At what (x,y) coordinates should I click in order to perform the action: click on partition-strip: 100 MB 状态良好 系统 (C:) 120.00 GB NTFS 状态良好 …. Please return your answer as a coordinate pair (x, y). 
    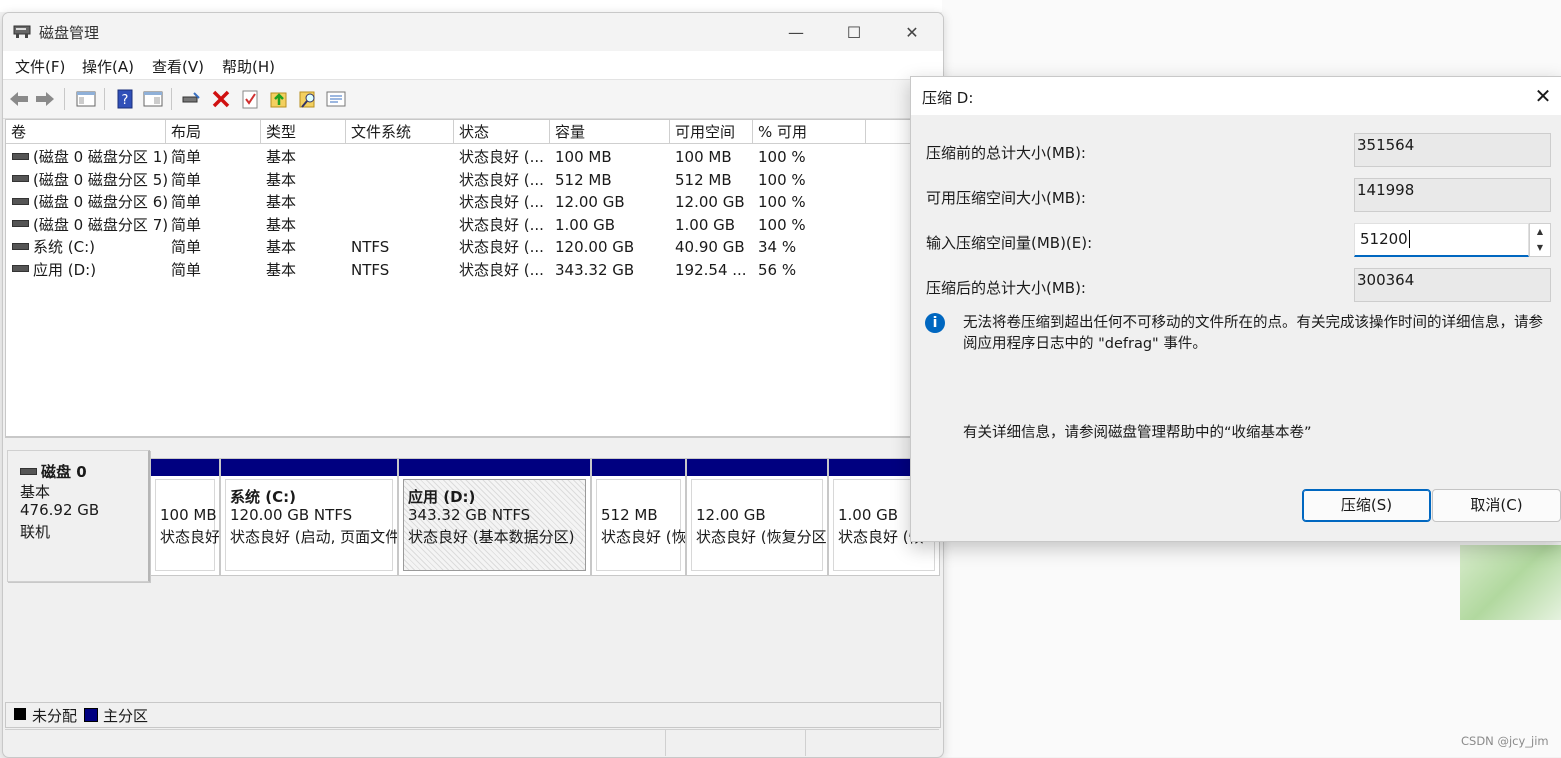
    Looking at the image, I should click on (545, 517).